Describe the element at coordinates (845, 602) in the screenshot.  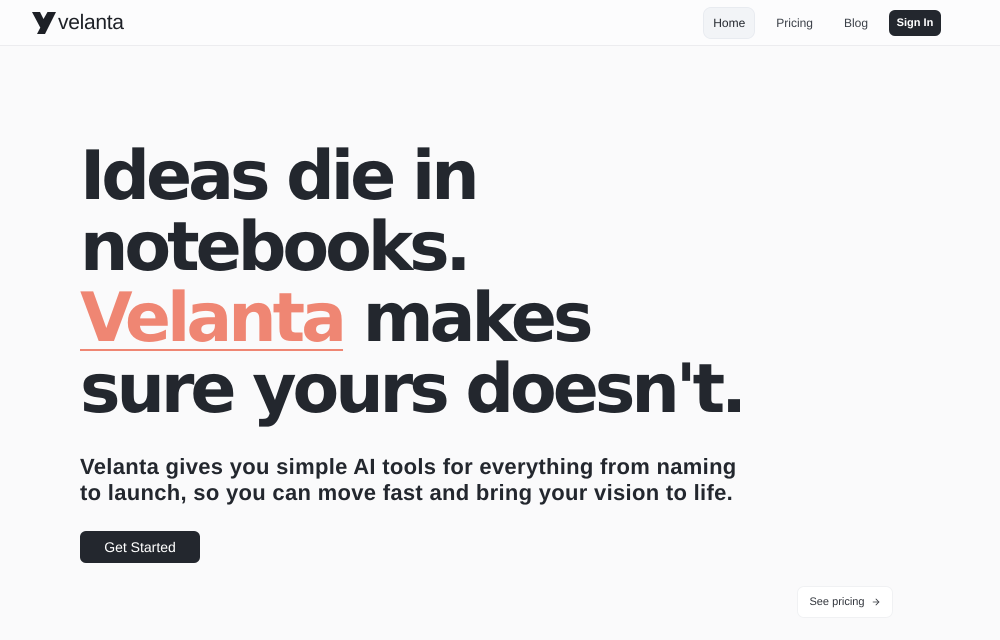
I see `see-pricing-link: See pricing` at that location.